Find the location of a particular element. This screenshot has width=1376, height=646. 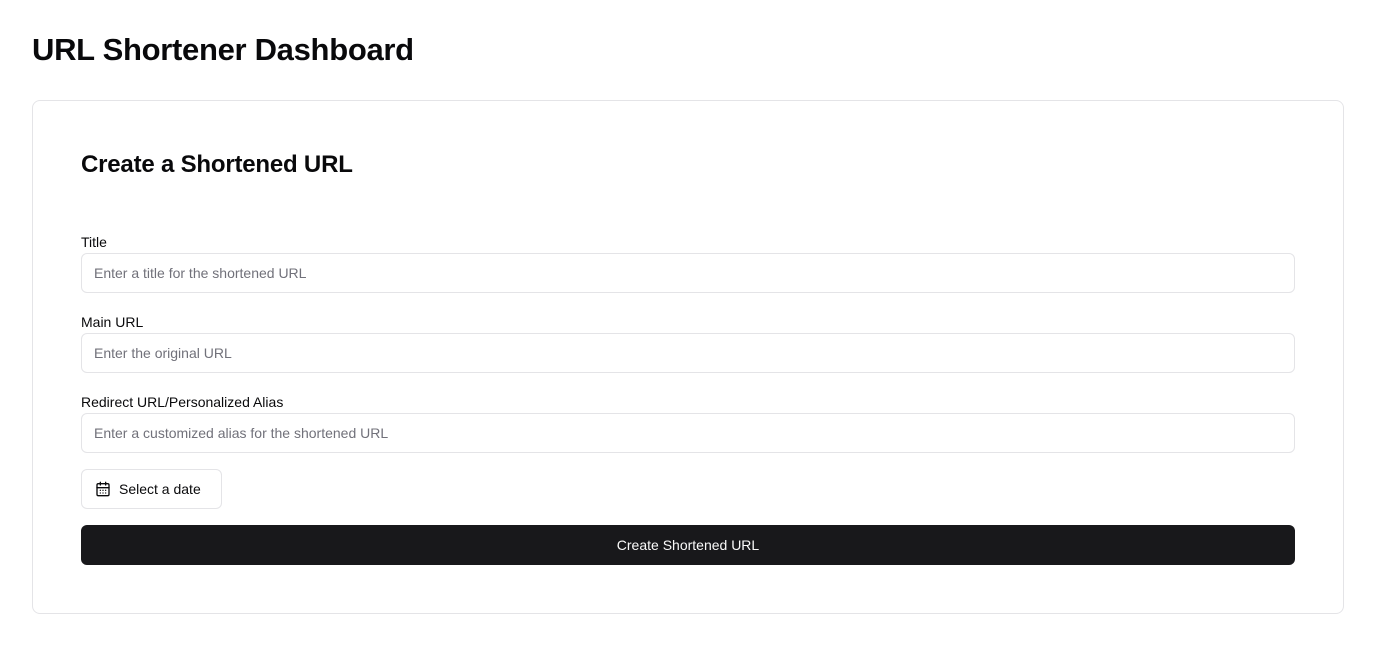

date-picker-button: Select a date is located at coordinates (151, 489).